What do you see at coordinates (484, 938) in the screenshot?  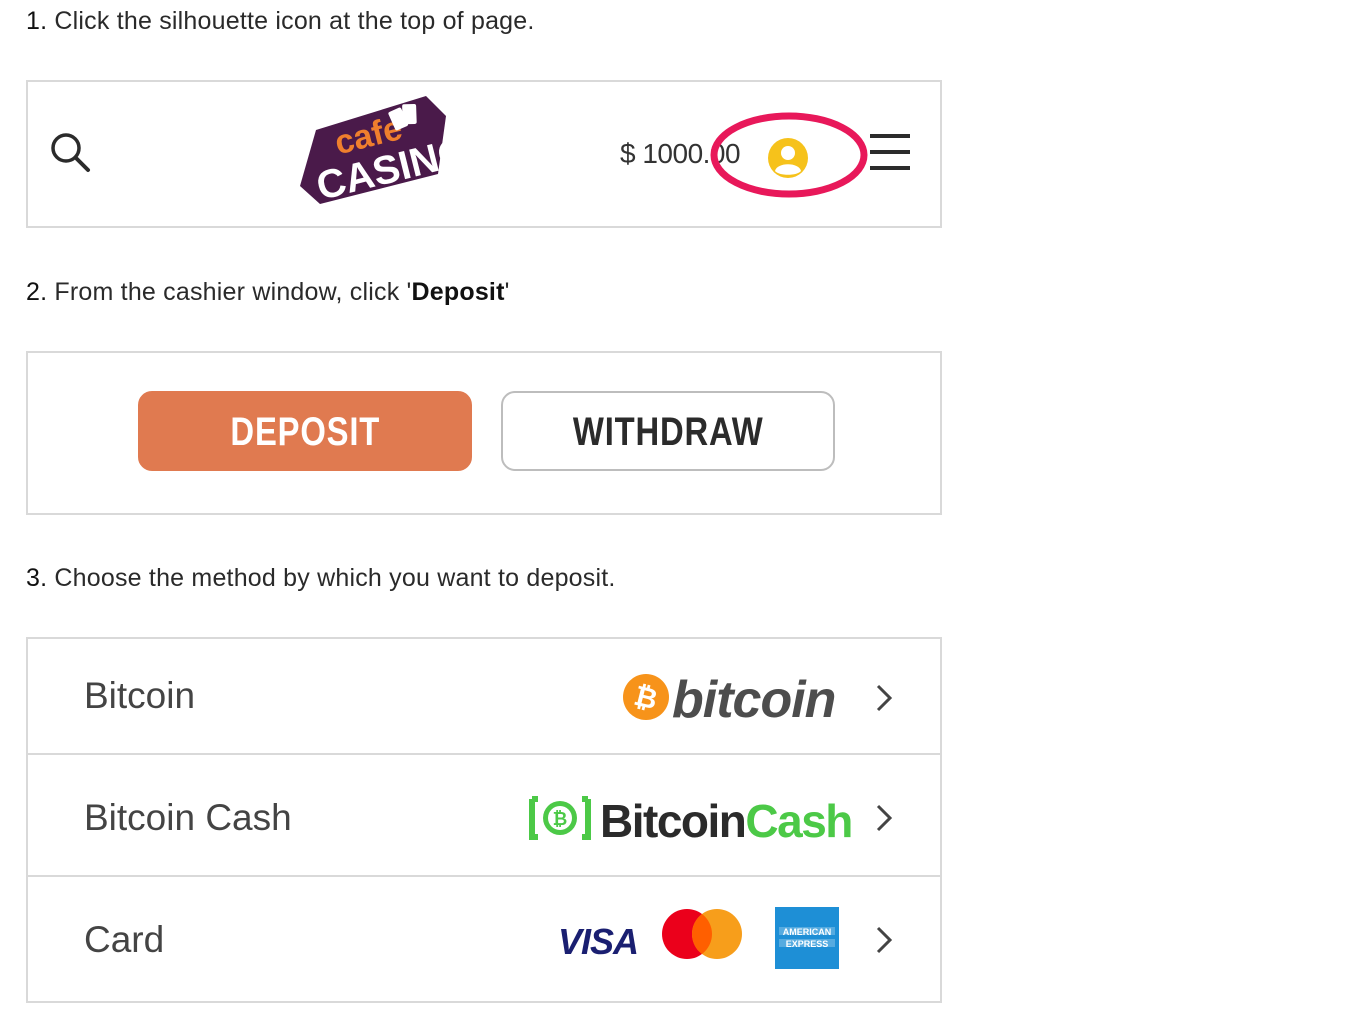 I see `method-row-card: Card VISA AMERICAN EXPRESS` at bounding box center [484, 938].